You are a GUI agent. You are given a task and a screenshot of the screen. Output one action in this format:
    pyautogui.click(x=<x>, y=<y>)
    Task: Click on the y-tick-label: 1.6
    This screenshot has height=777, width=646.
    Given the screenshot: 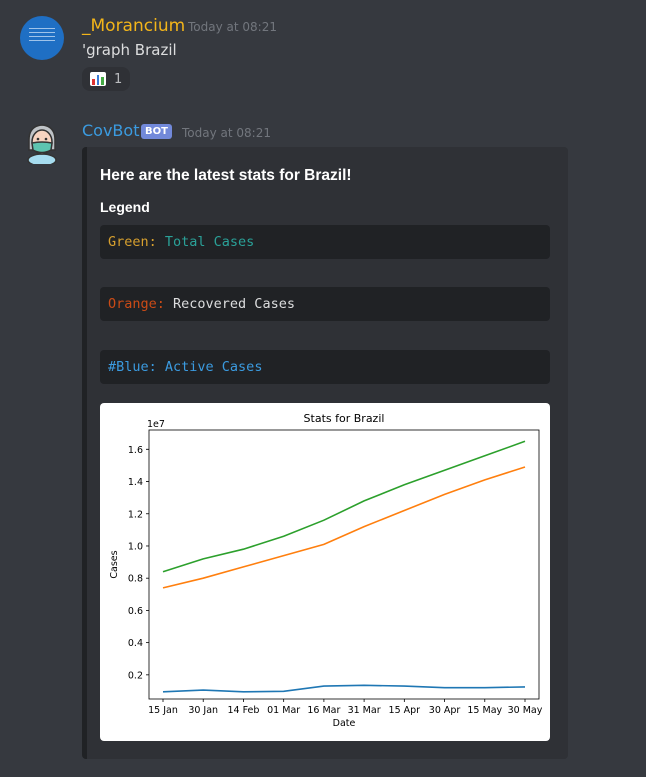 What is the action you would take?
    pyautogui.click(x=135, y=450)
    